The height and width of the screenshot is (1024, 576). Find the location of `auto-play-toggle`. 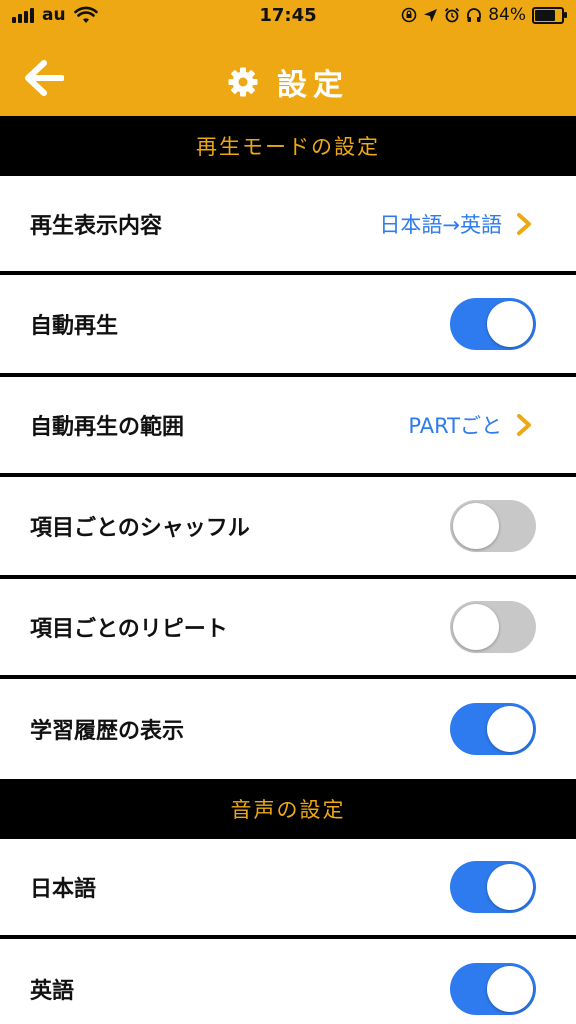

auto-play-toggle is located at coordinates (493, 324).